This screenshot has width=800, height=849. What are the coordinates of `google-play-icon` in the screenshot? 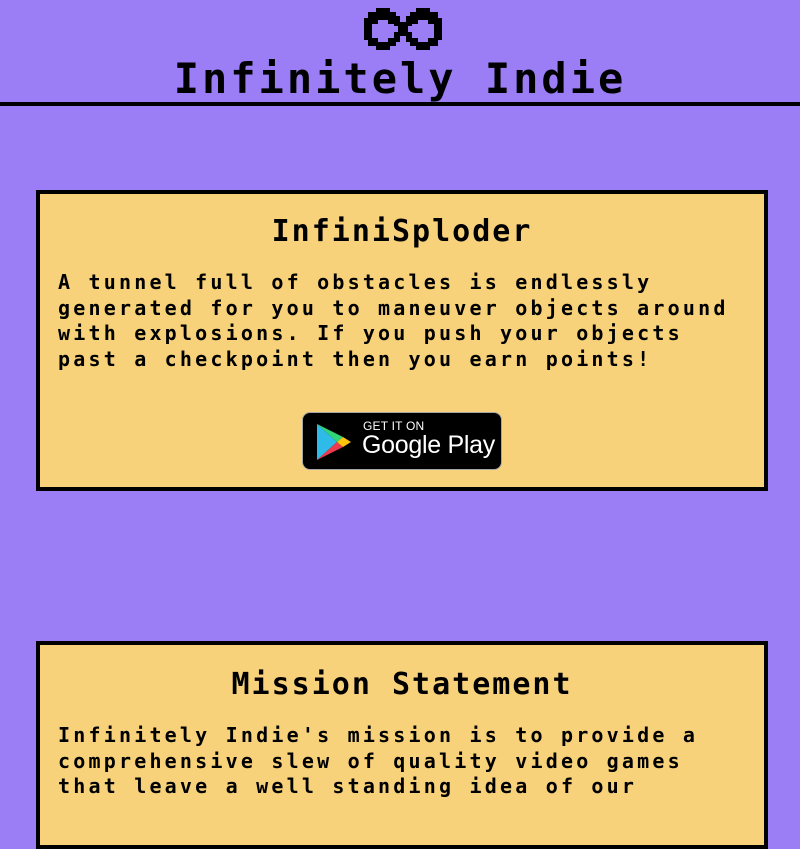 It's located at (334, 442).